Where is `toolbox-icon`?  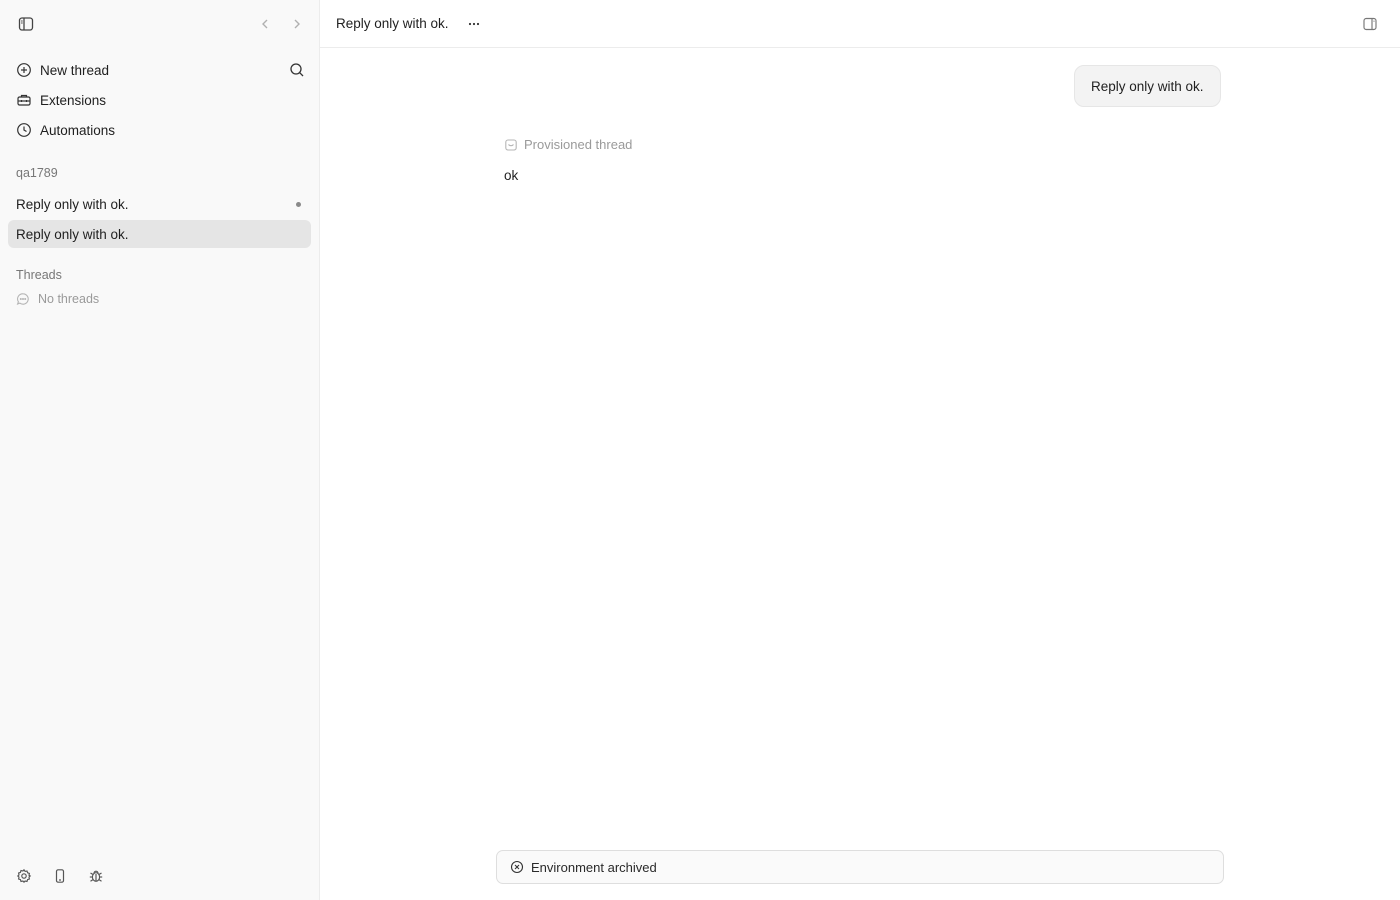
toolbox-icon is located at coordinates (24, 100).